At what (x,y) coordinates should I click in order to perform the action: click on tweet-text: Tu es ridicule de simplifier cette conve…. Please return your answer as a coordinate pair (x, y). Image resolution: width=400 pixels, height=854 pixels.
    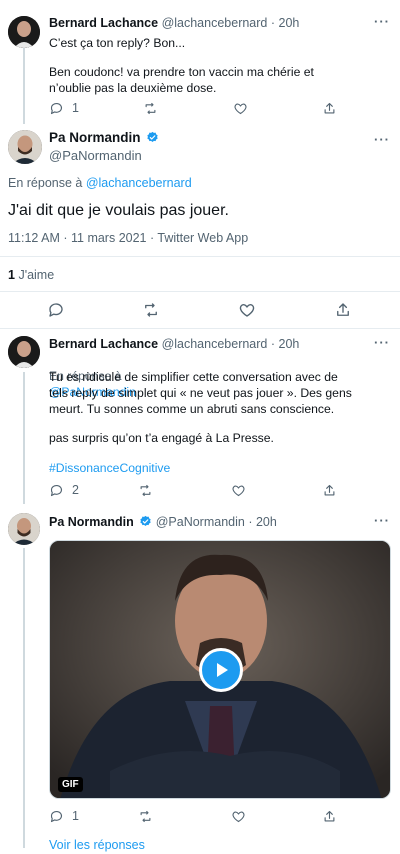
    Looking at the image, I should click on (200, 393).